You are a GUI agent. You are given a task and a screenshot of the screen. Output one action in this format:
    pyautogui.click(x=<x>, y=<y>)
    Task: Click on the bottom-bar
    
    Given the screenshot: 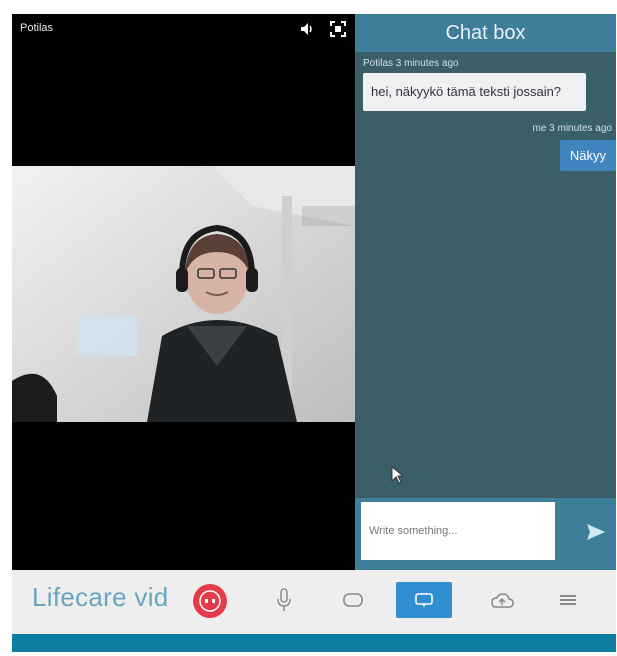 What is the action you would take?
    pyautogui.click(x=314, y=643)
    